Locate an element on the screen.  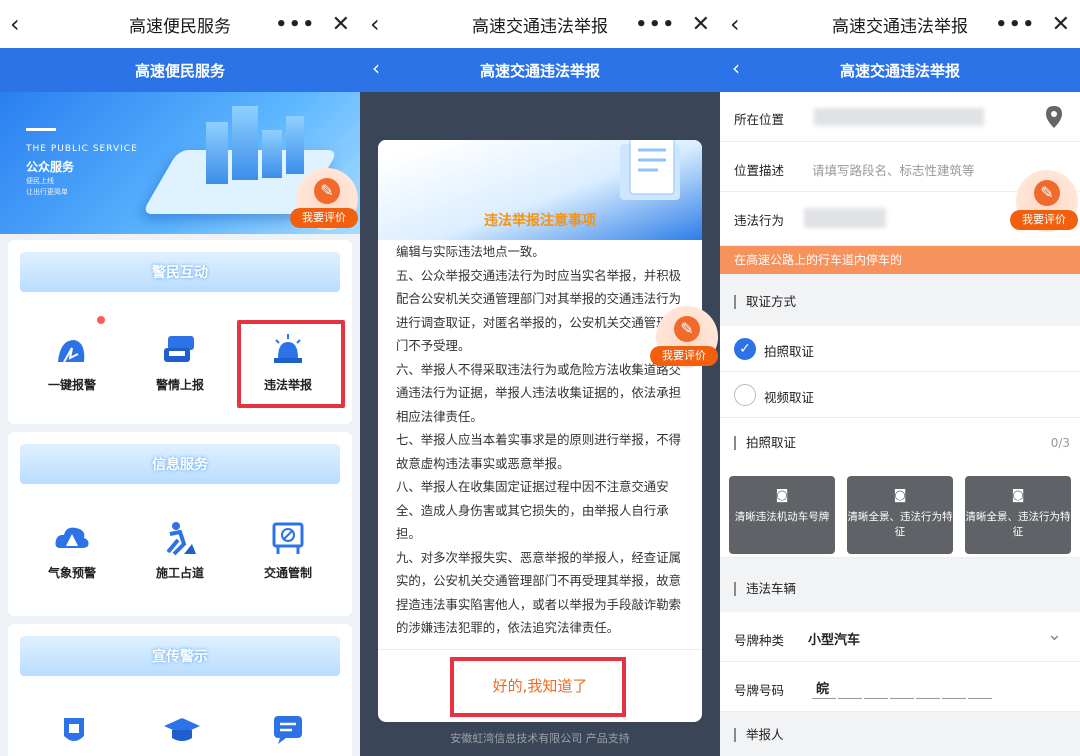
banner-slogan-1: 便民上线 is located at coordinates (40, 181).